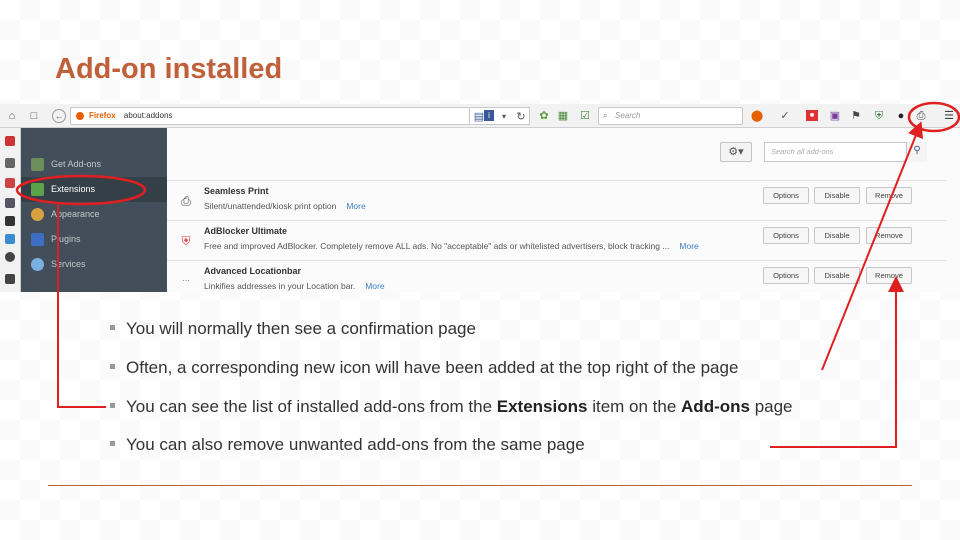  What do you see at coordinates (837, 362) in the screenshot?
I see `remove-arrow` at bounding box center [837, 362].